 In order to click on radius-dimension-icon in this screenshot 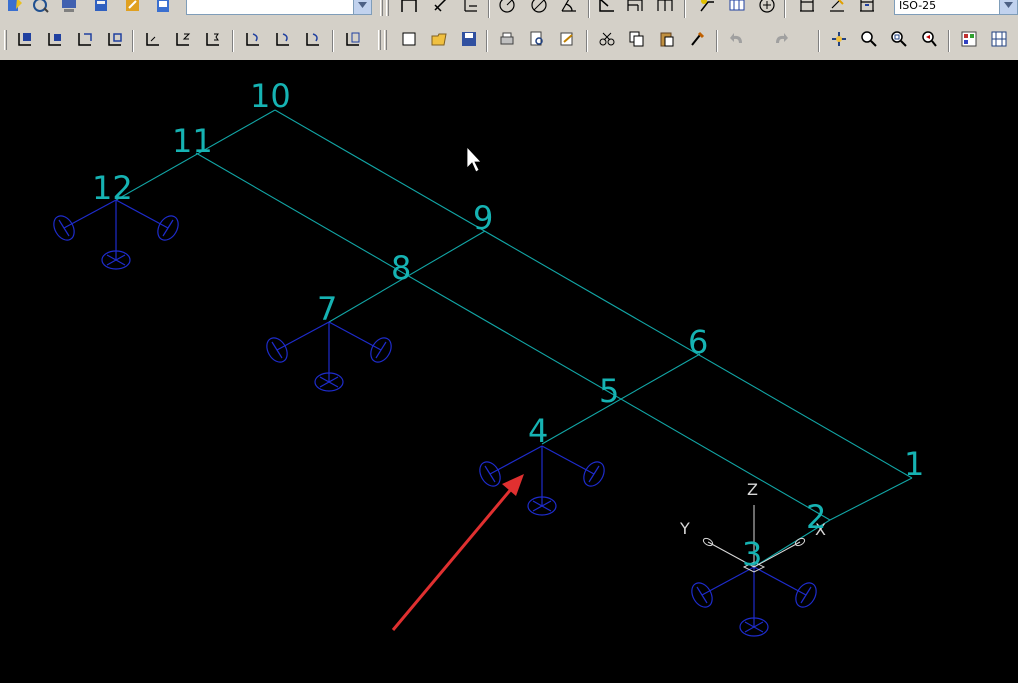, I will do `click(507, 8)`.